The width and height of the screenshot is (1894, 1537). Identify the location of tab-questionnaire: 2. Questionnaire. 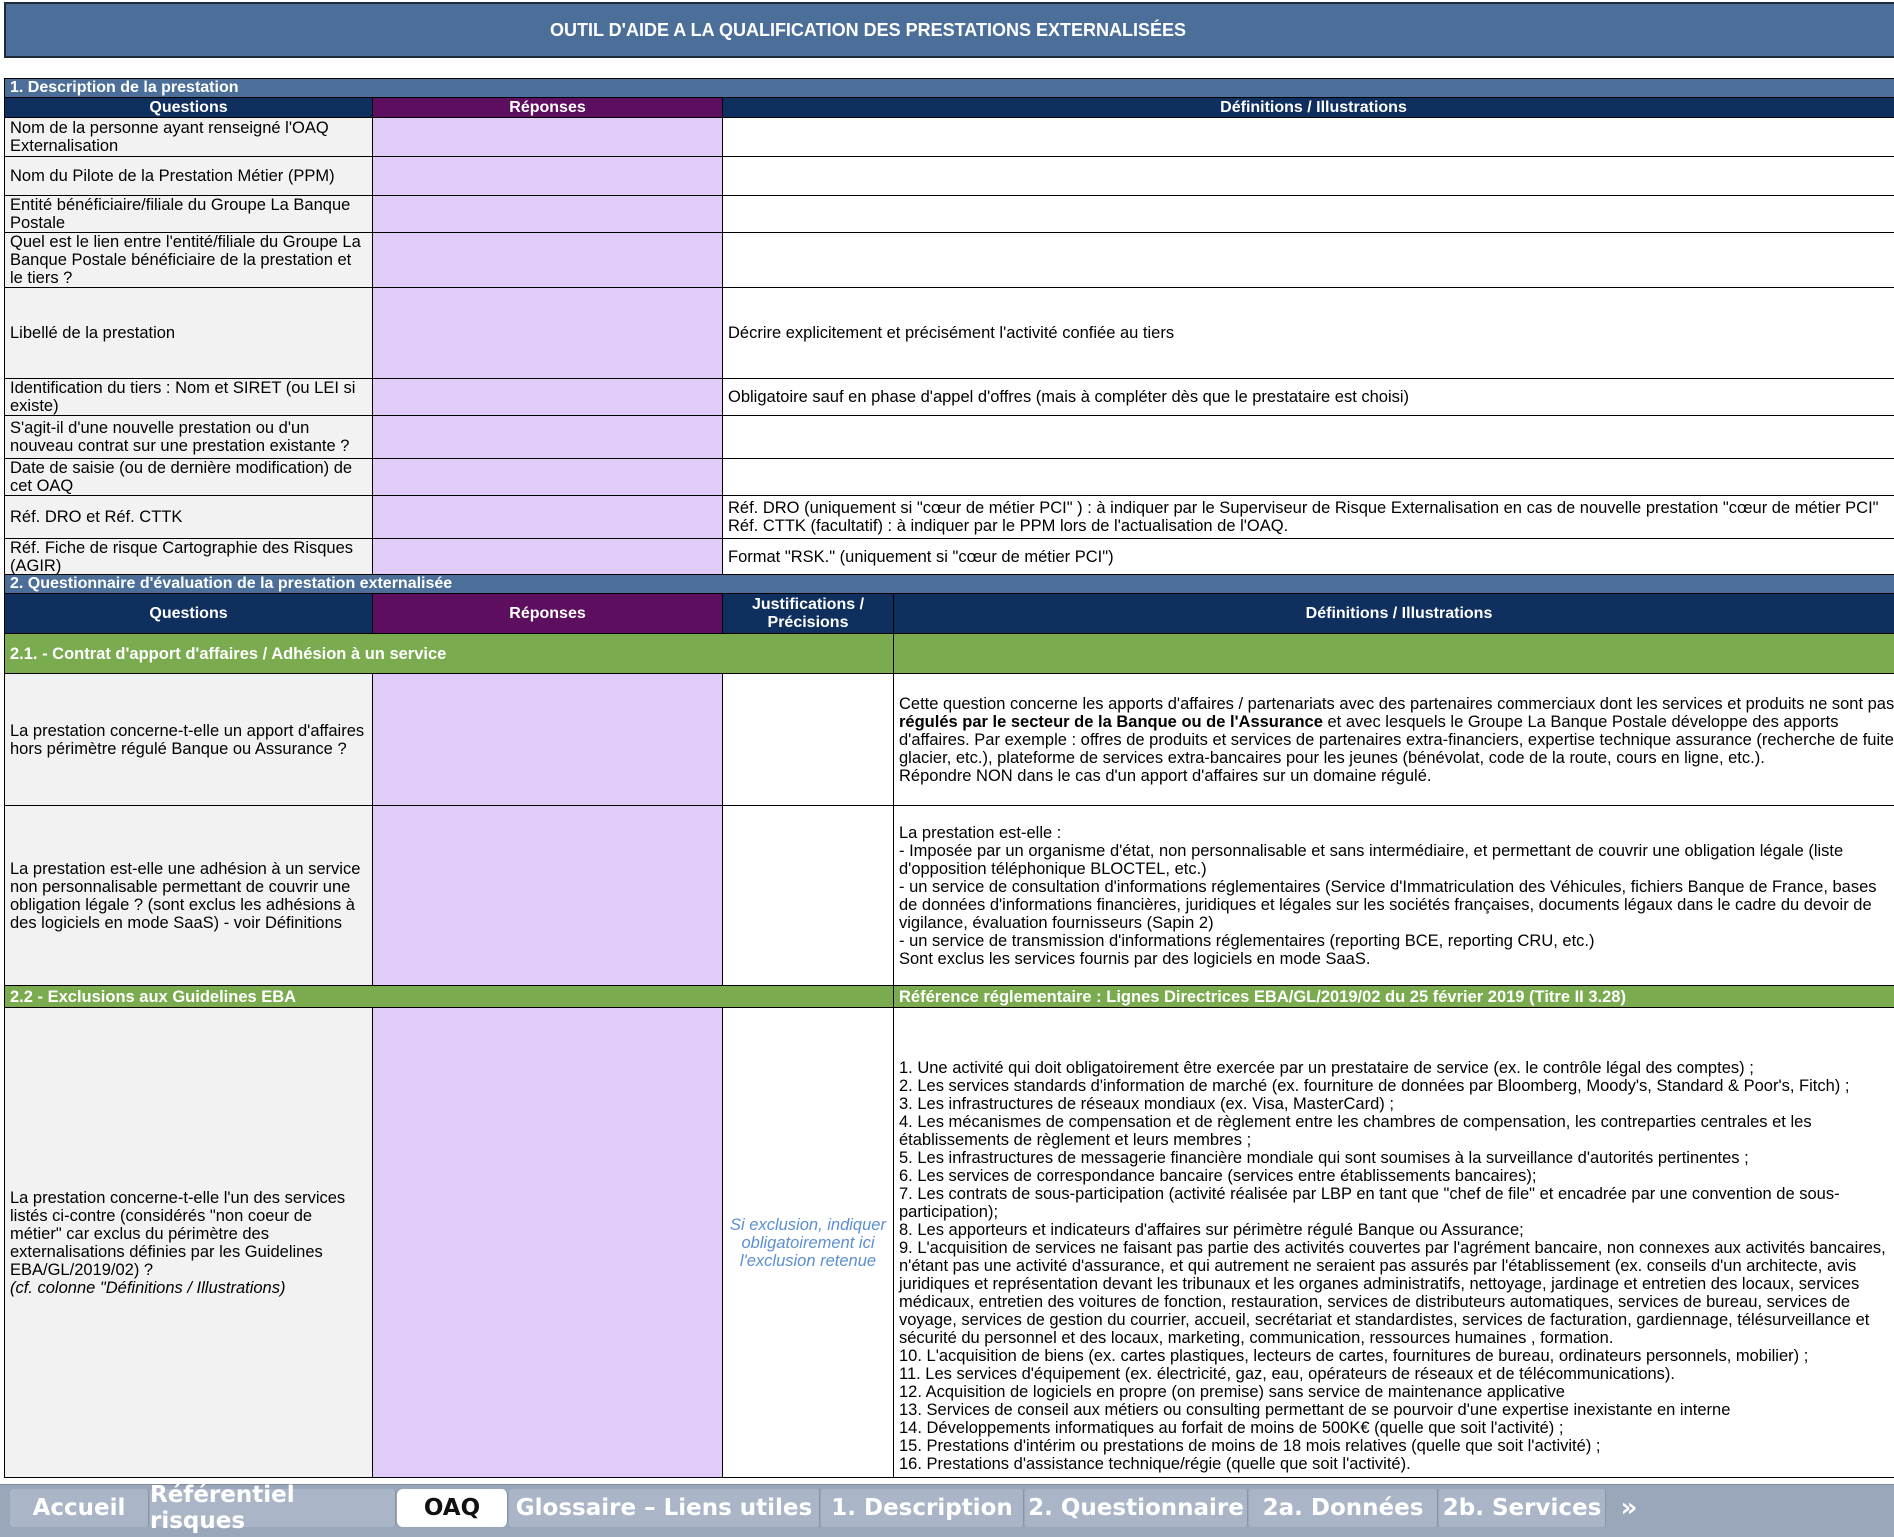
(1136, 1508).